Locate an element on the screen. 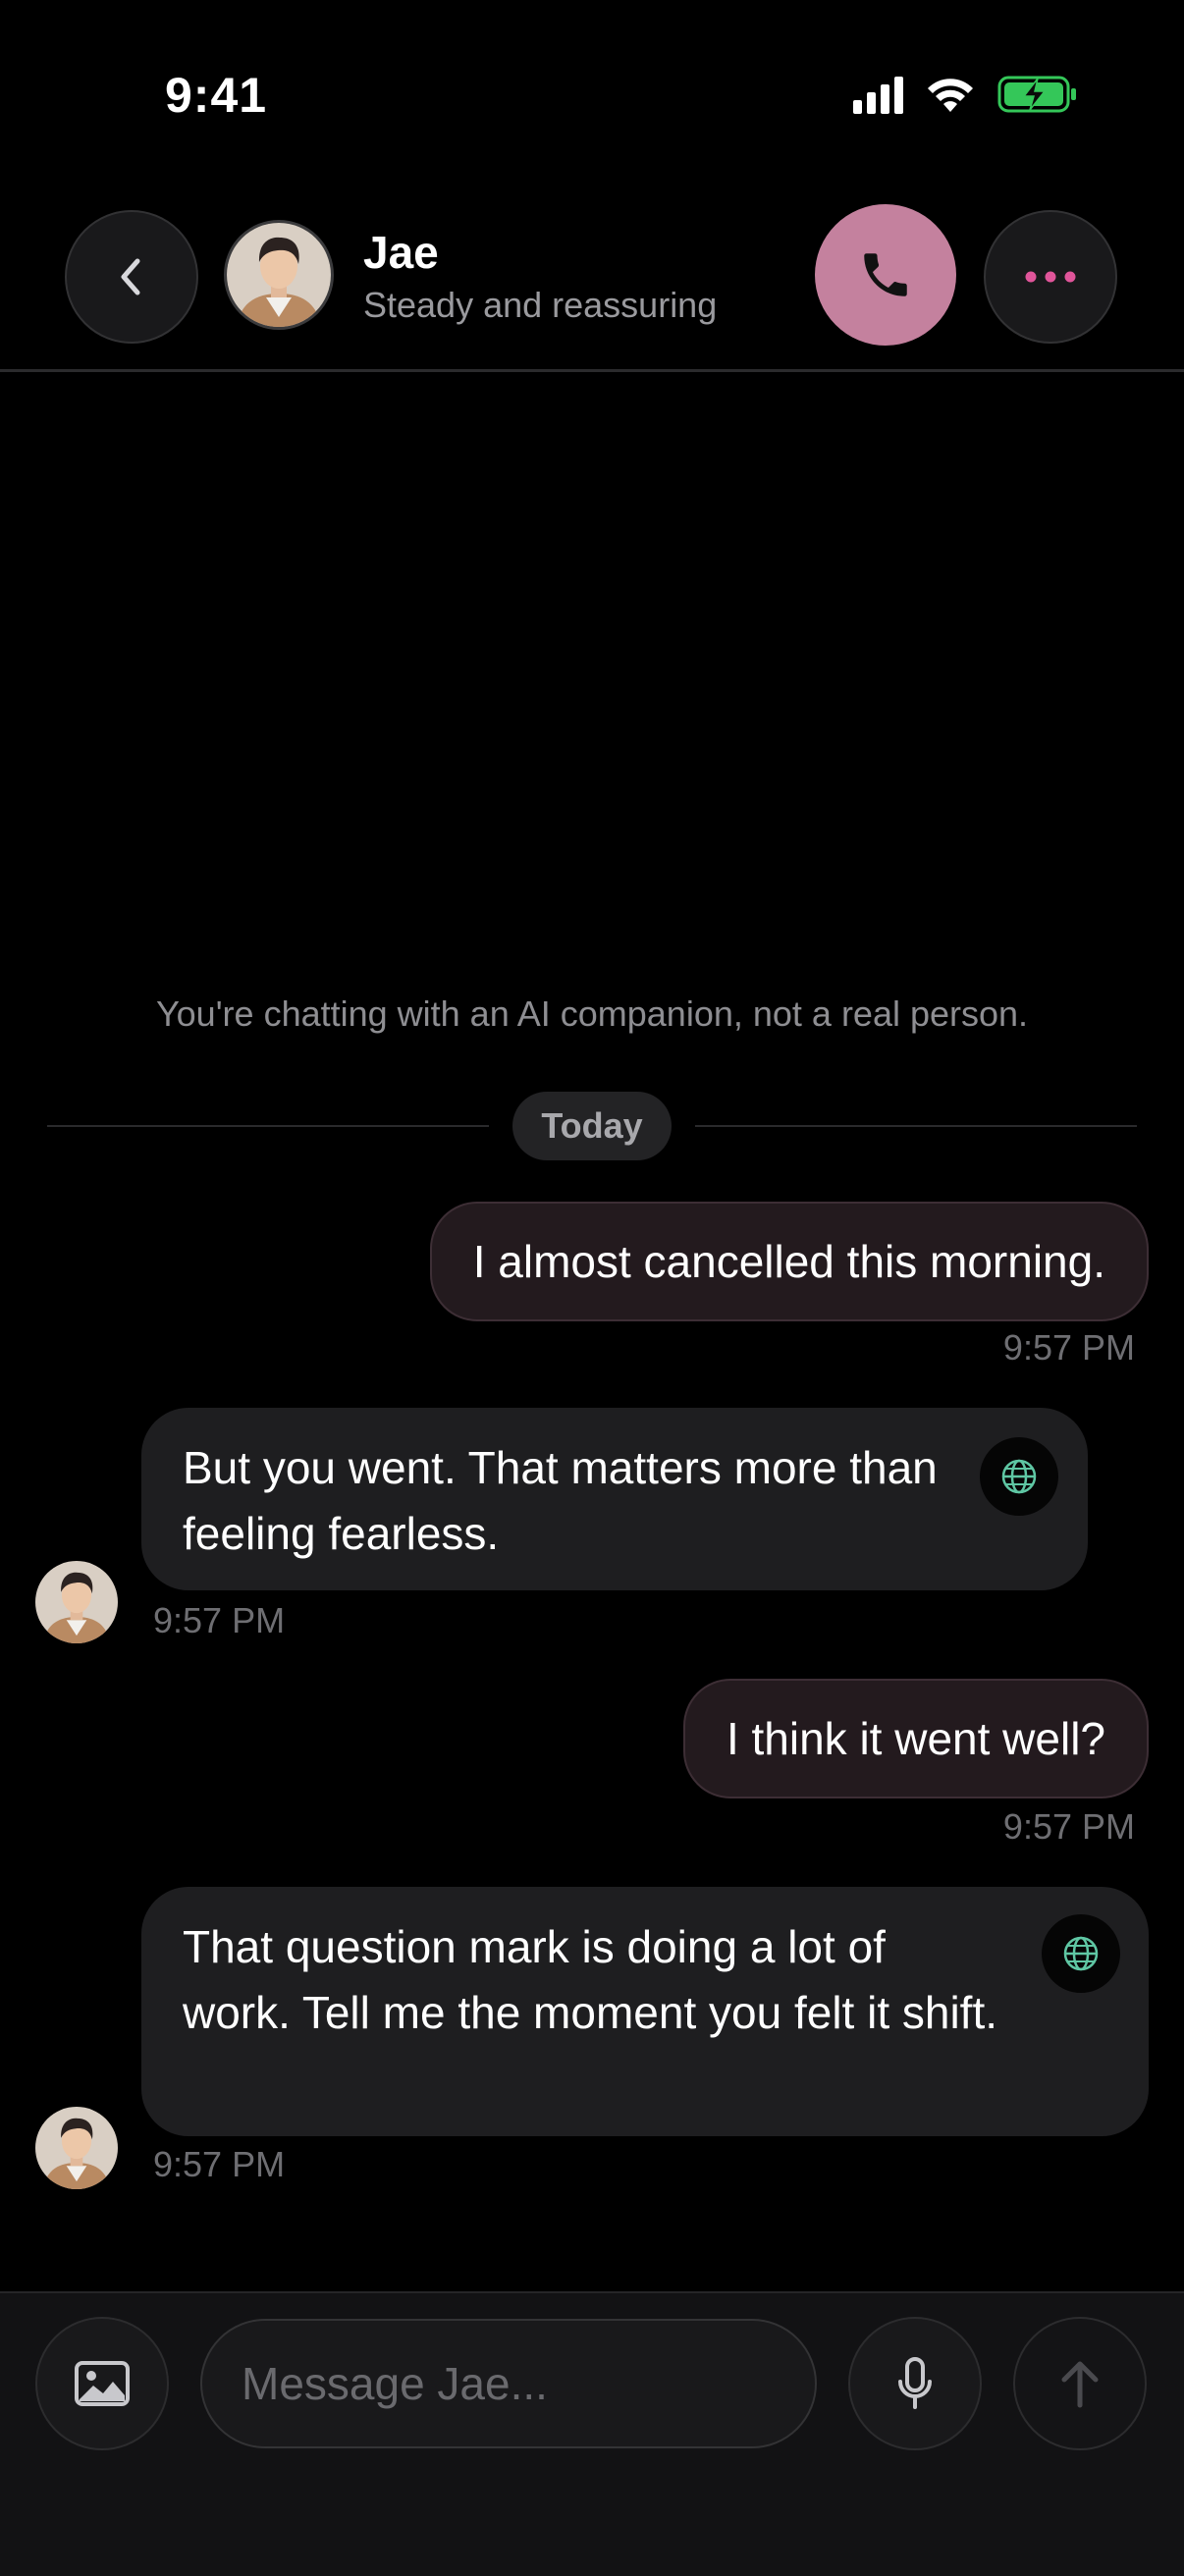 The width and height of the screenshot is (1184, 2576). more-dots-icon is located at coordinates (1051, 277).